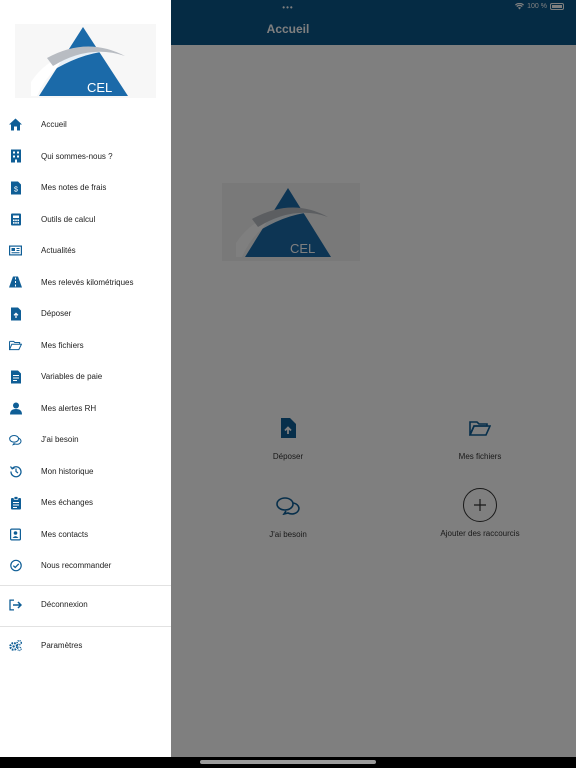 The image size is (576, 768). Describe the element at coordinates (15, 503) in the screenshot. I see `clipboard-icon` at that location.